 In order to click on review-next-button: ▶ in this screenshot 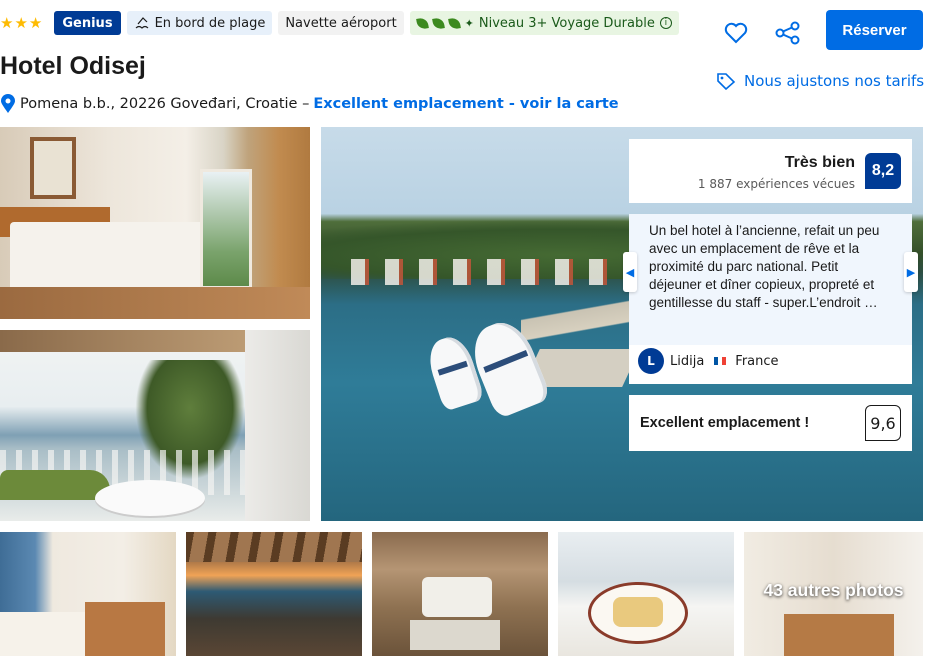, I will do `click(911, 272)`.